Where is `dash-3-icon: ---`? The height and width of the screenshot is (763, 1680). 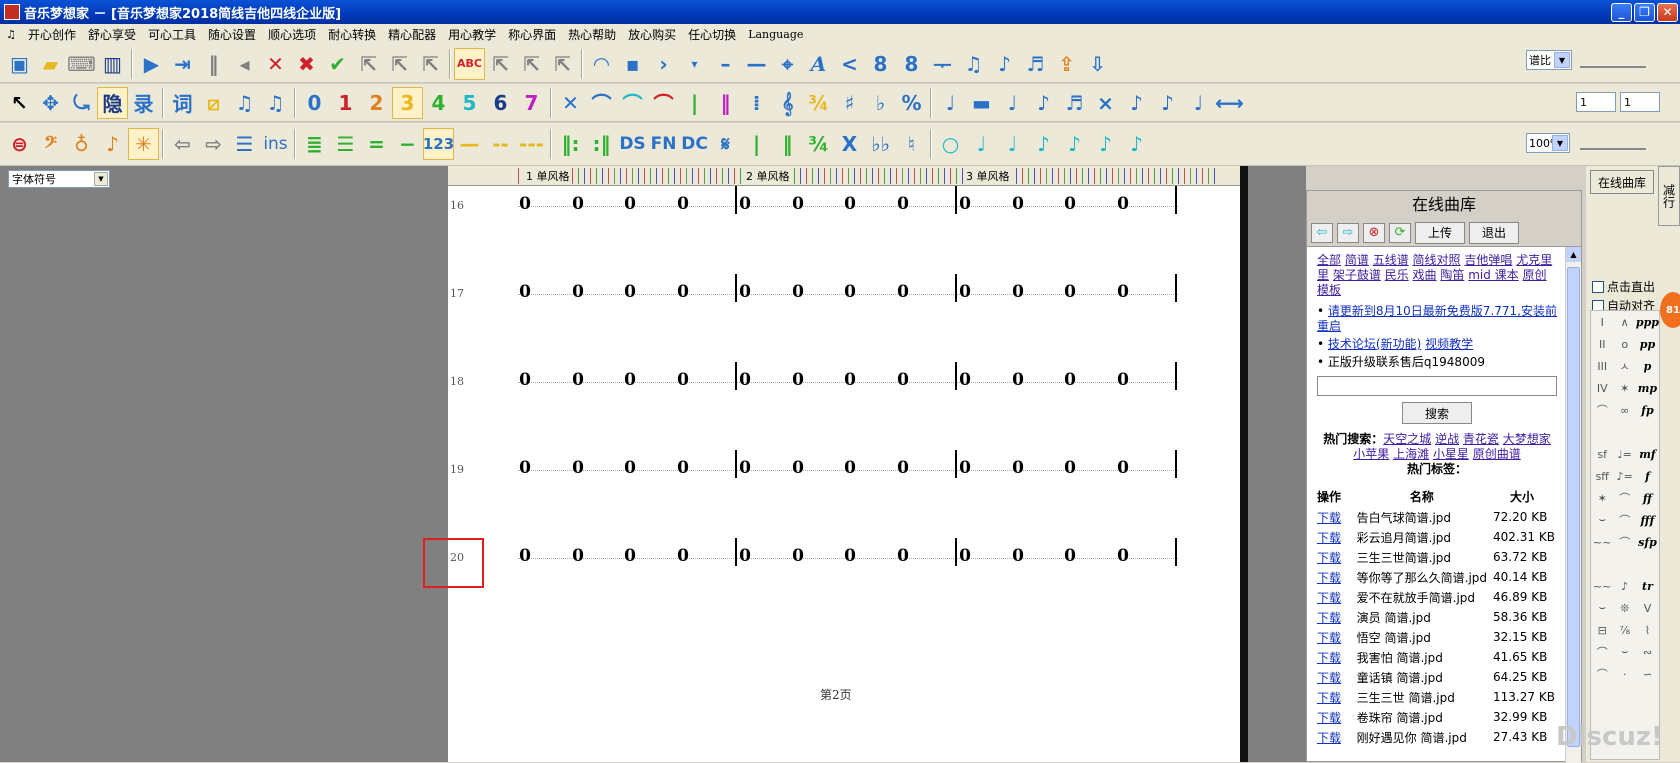 dash-3-icon: --- is located at coordinates (531, 144).